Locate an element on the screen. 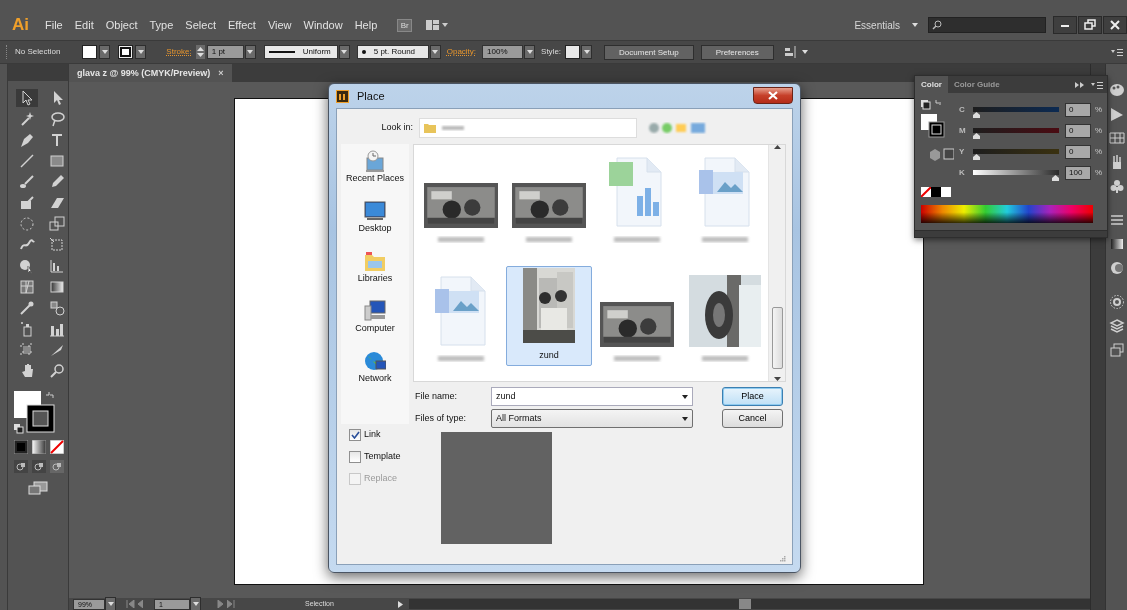 The image size is (1127, 610). screen-mode-icon is located at coordinates (38, 488).